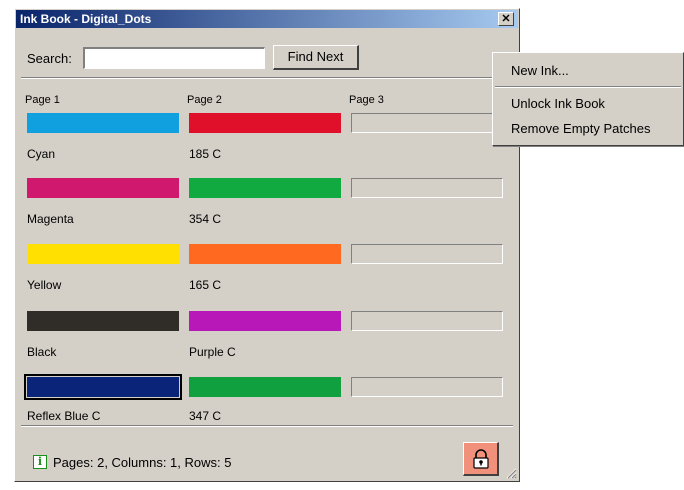 The image size is (684, 490). What do you see at coordinates (103, 387) in the screenshot?
I see `ink-swatch-reflex-blue-c` at bounding box center [103, 387].